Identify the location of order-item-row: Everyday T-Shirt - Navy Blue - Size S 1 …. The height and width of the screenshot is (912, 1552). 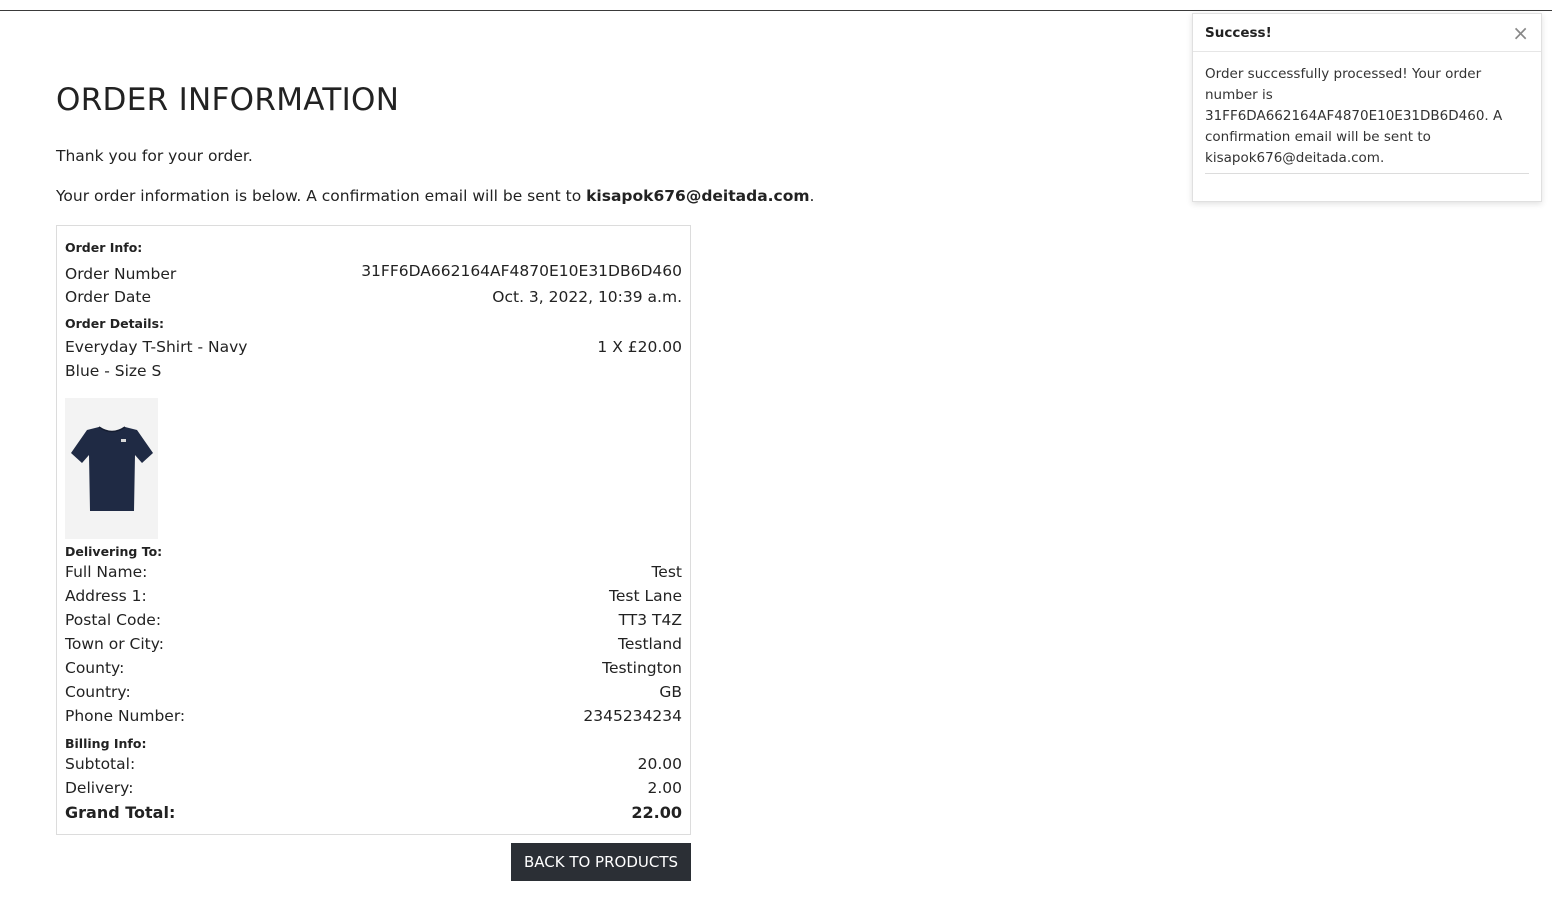
(373, 359).